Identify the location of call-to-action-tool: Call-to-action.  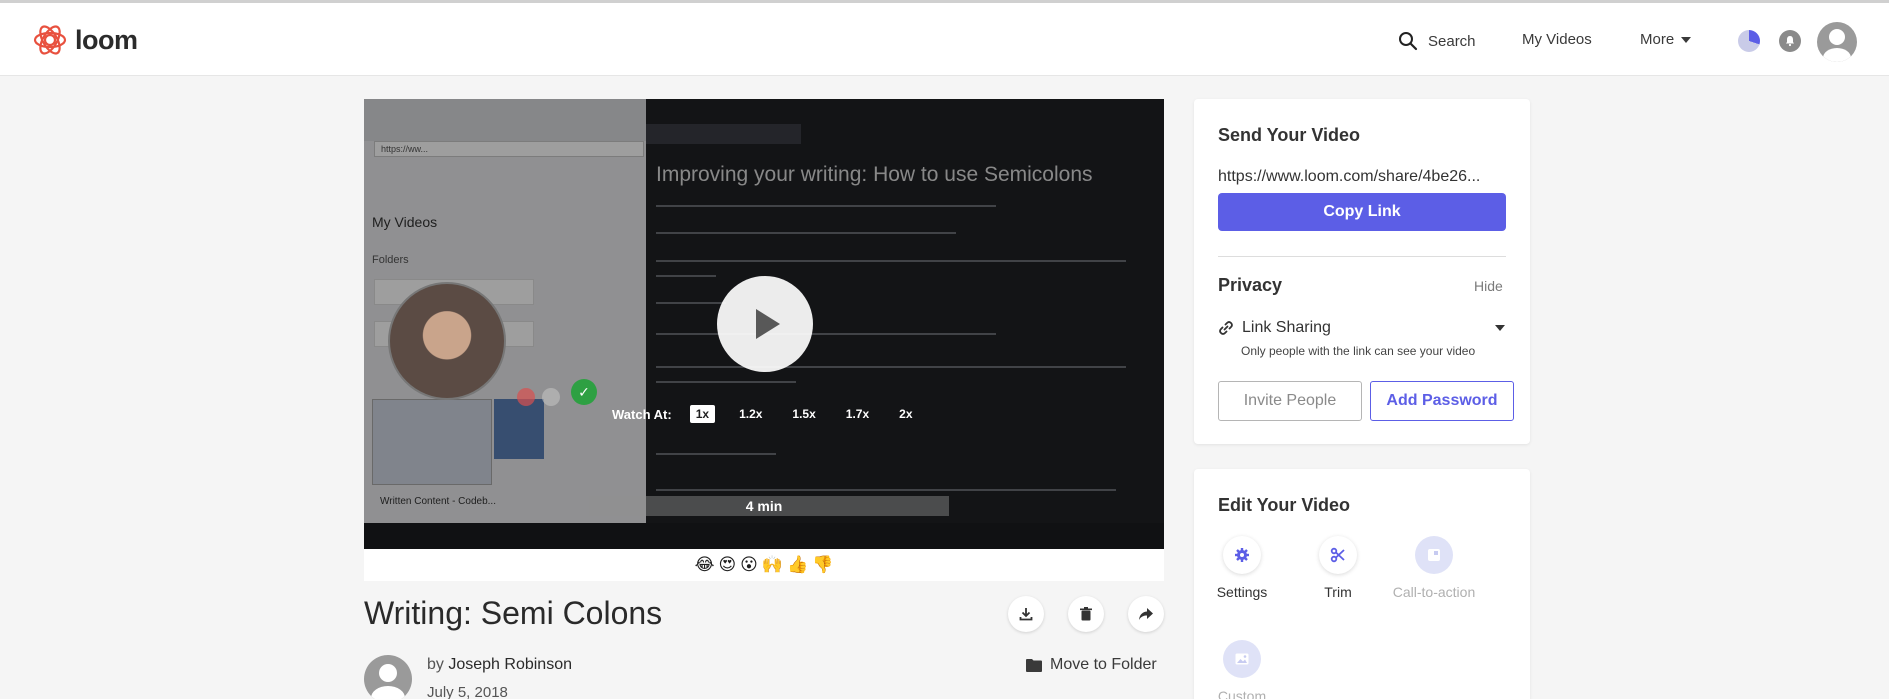
(1434, 568).